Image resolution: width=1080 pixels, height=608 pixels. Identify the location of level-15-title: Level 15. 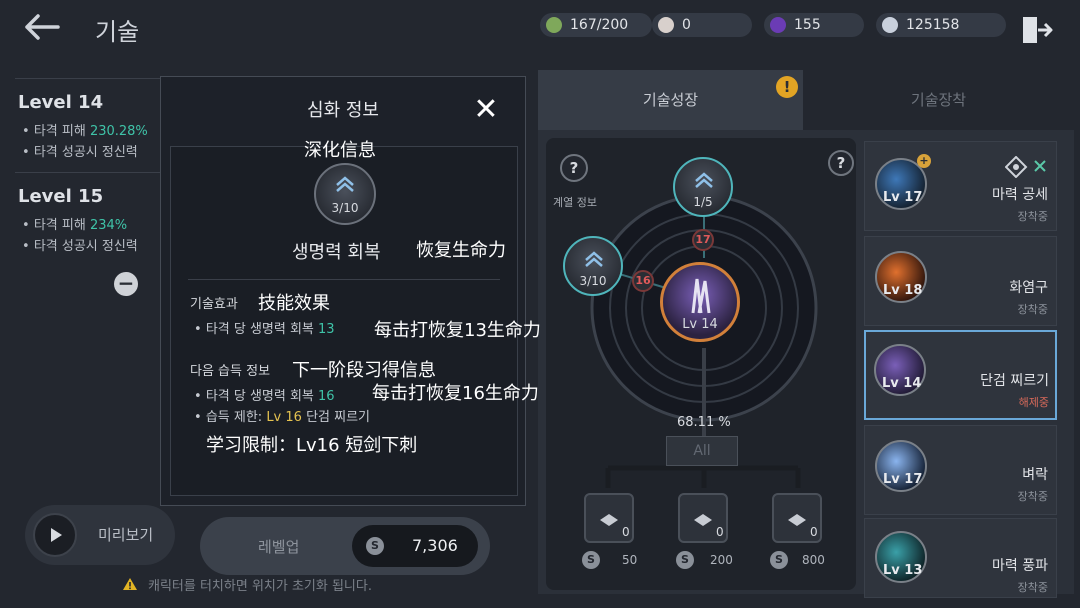
(61, 196).